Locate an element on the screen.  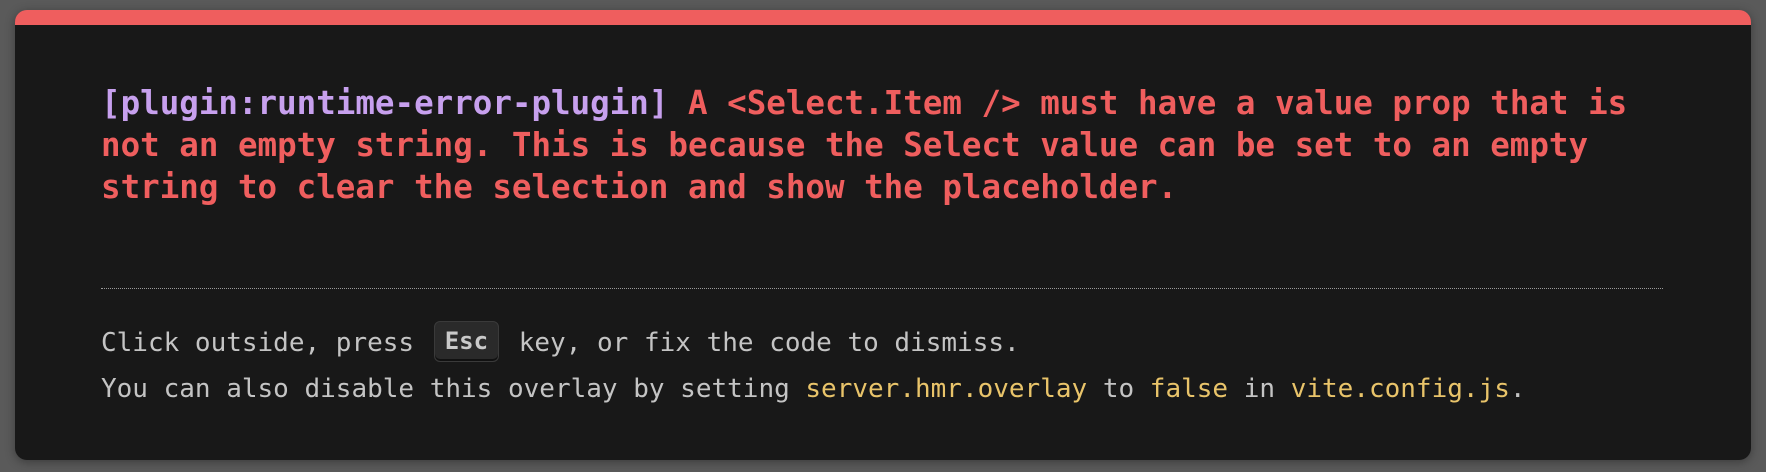
divider is located at coordinates (882, 288).